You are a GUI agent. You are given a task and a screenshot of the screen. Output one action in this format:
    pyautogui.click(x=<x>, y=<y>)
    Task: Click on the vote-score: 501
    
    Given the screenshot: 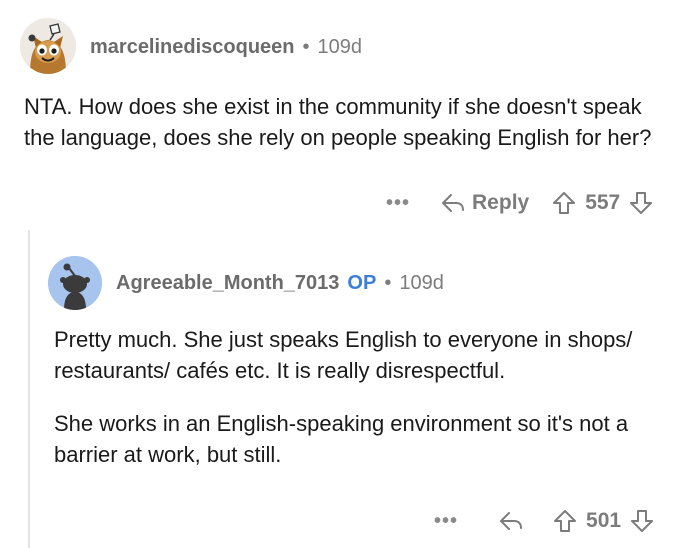 What is the action you would take?
    pyautogui.click(x=604, y=520)
    